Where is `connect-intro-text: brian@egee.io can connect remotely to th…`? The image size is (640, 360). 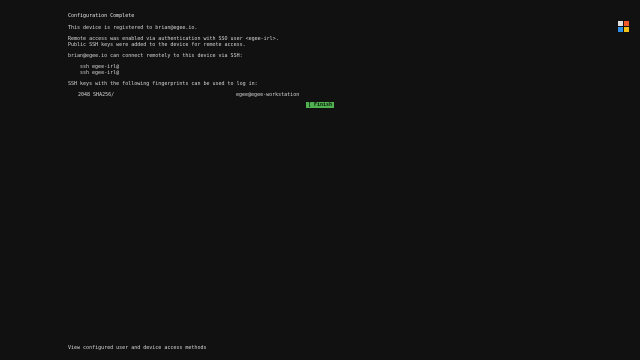
connect-intro-text: brian@egee.io can connect remotely to th… is located at coordinates (155, 56).